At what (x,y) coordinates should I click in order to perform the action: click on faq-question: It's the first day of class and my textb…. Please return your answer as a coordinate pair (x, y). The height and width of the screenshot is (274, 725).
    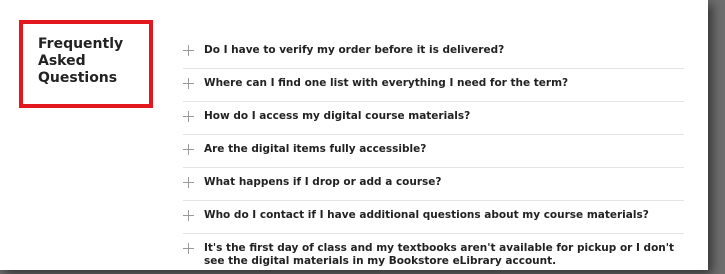
    Looking at the image, I should click on (439, 254).